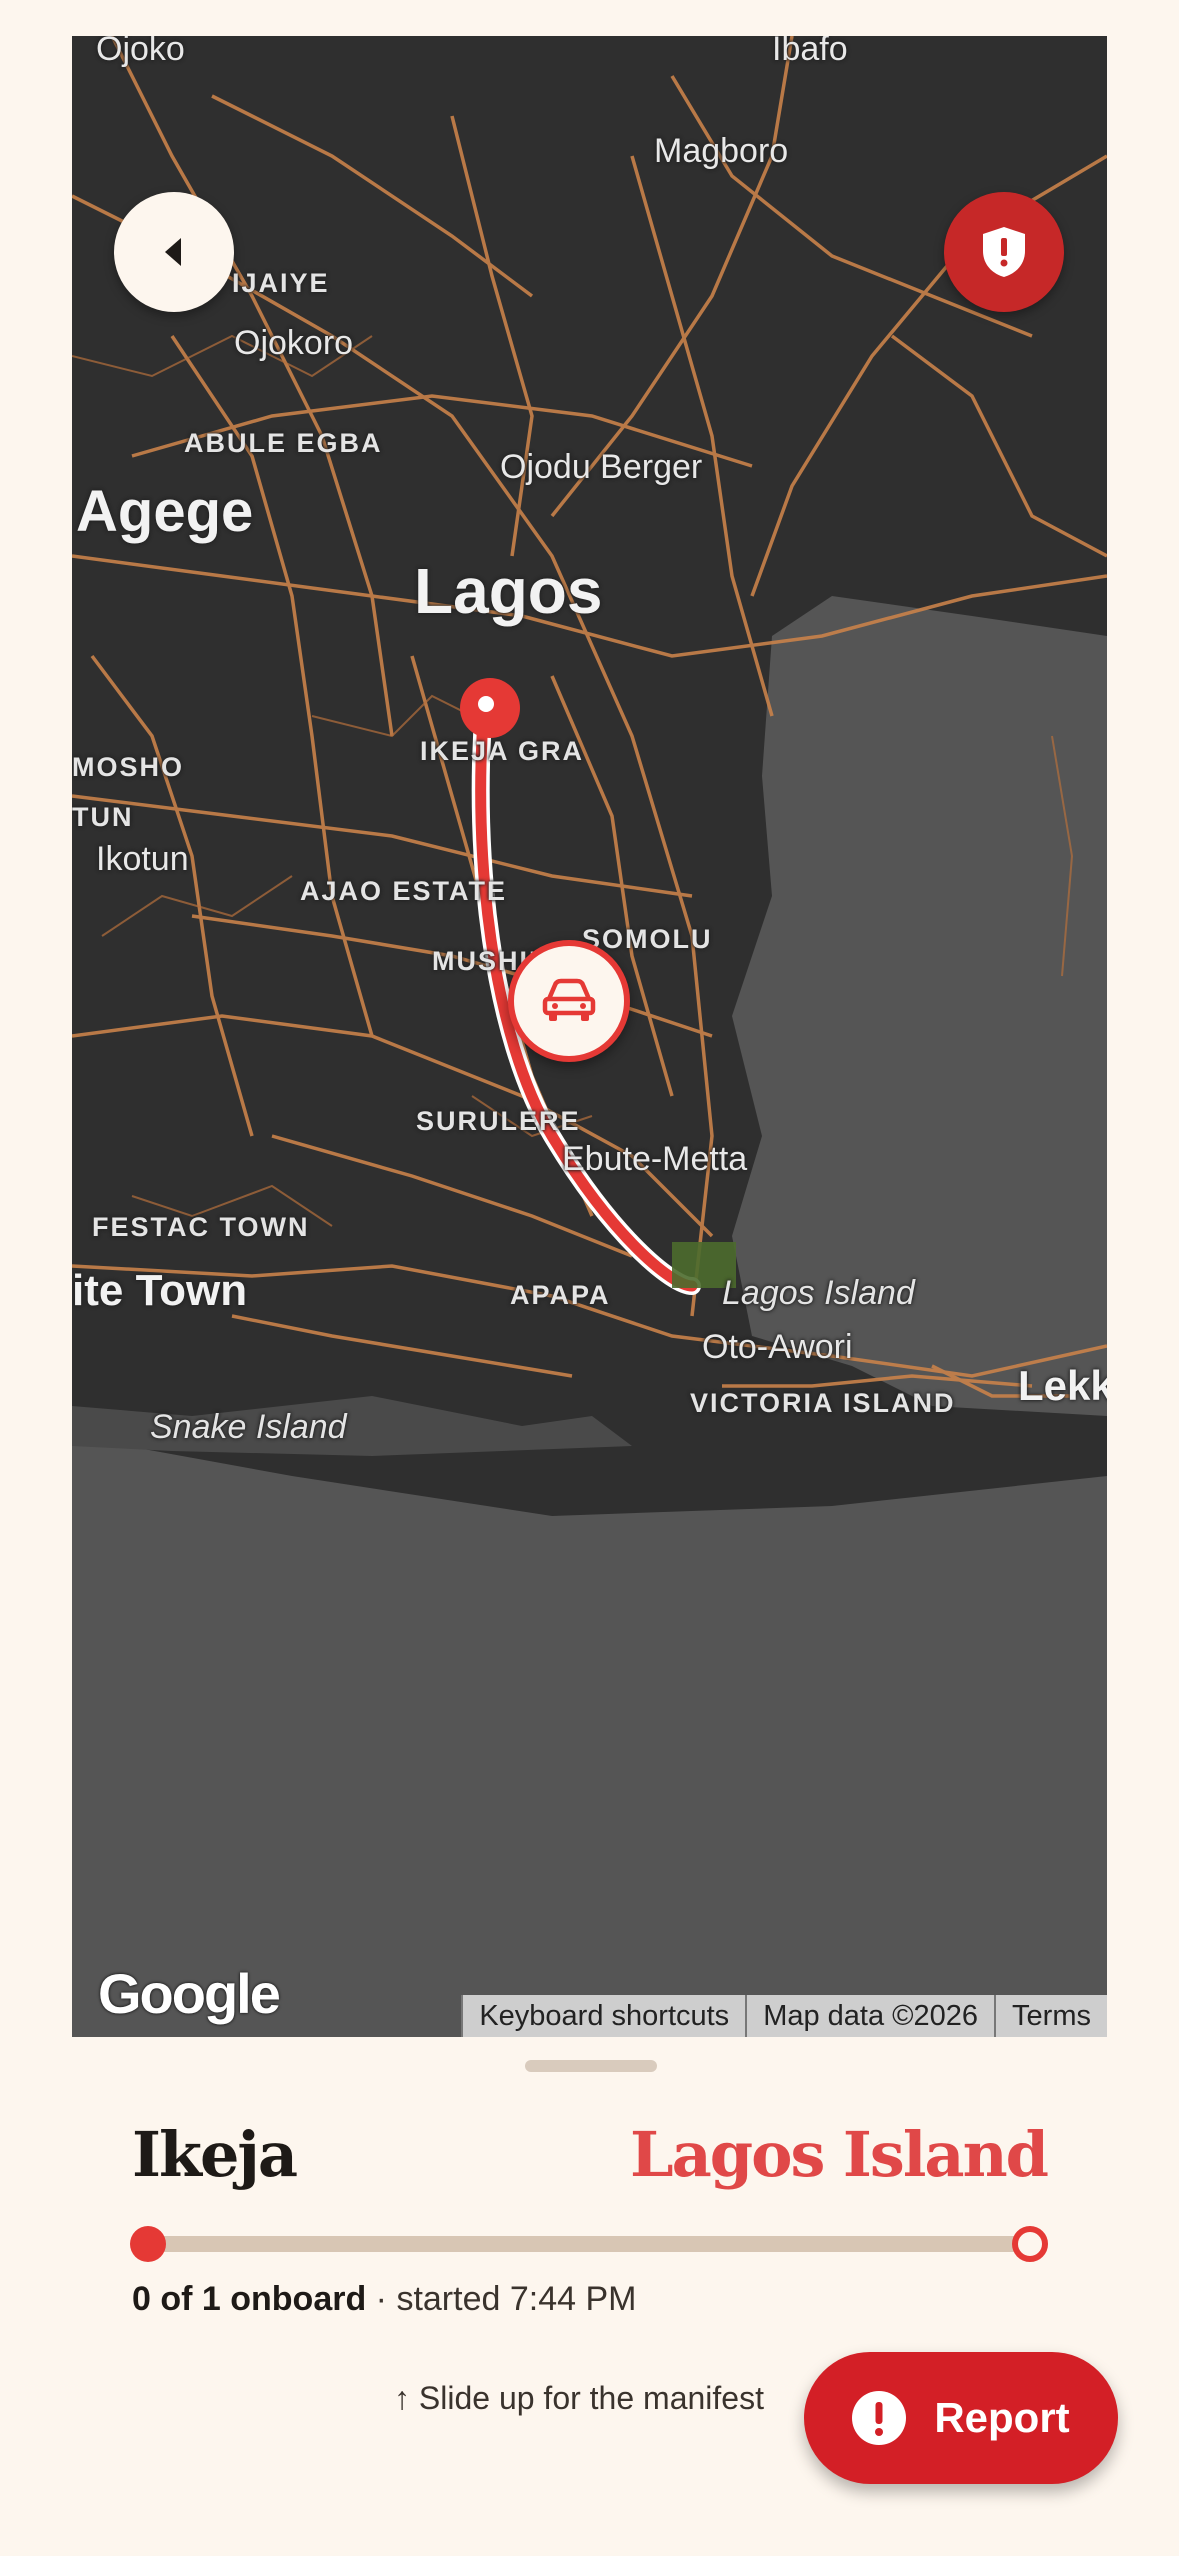  What do you see at coordinates (870, 2016) in the screenshot?
I see `map-data-label: Map data ©2026` at bounding box center [870, 2016].